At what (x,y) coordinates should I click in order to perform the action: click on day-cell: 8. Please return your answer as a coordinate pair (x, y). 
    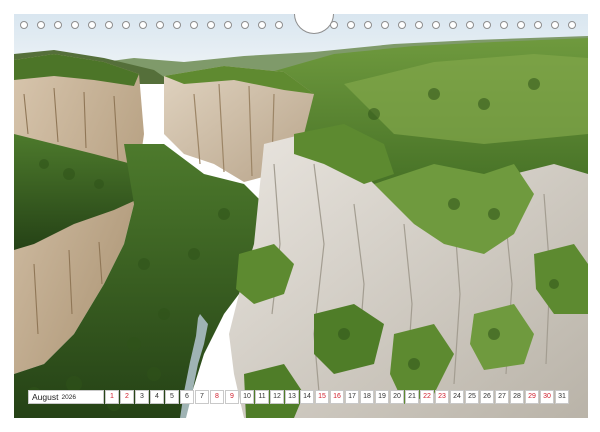
    Looking at the image, I should click on (217, 397).